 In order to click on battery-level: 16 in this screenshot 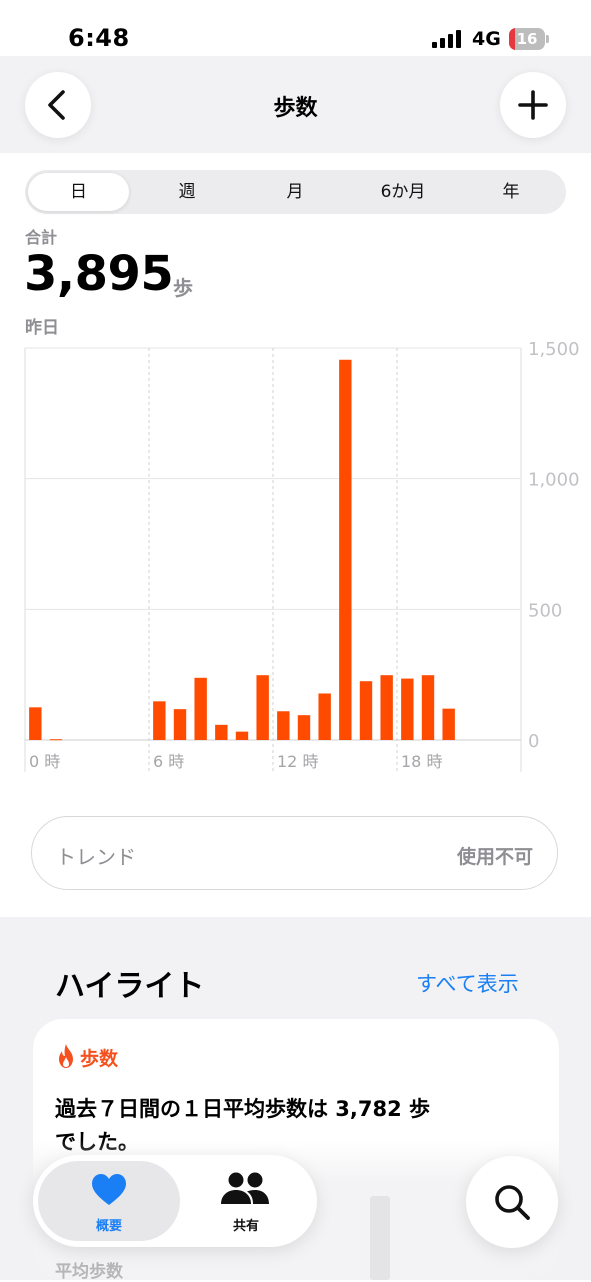, I will do `click(527, 39)`.